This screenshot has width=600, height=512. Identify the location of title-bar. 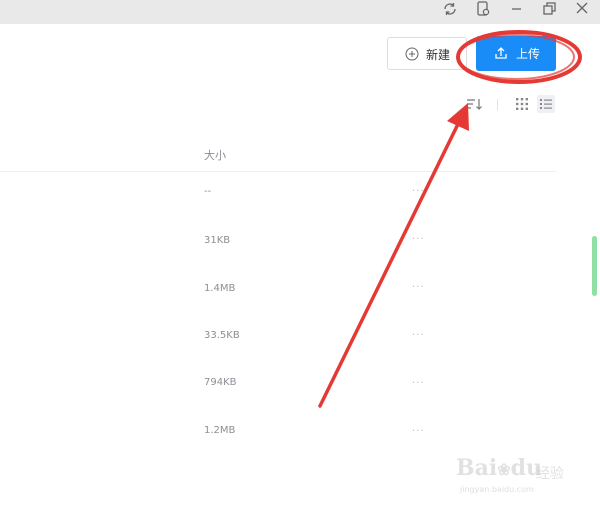
(300, 12).